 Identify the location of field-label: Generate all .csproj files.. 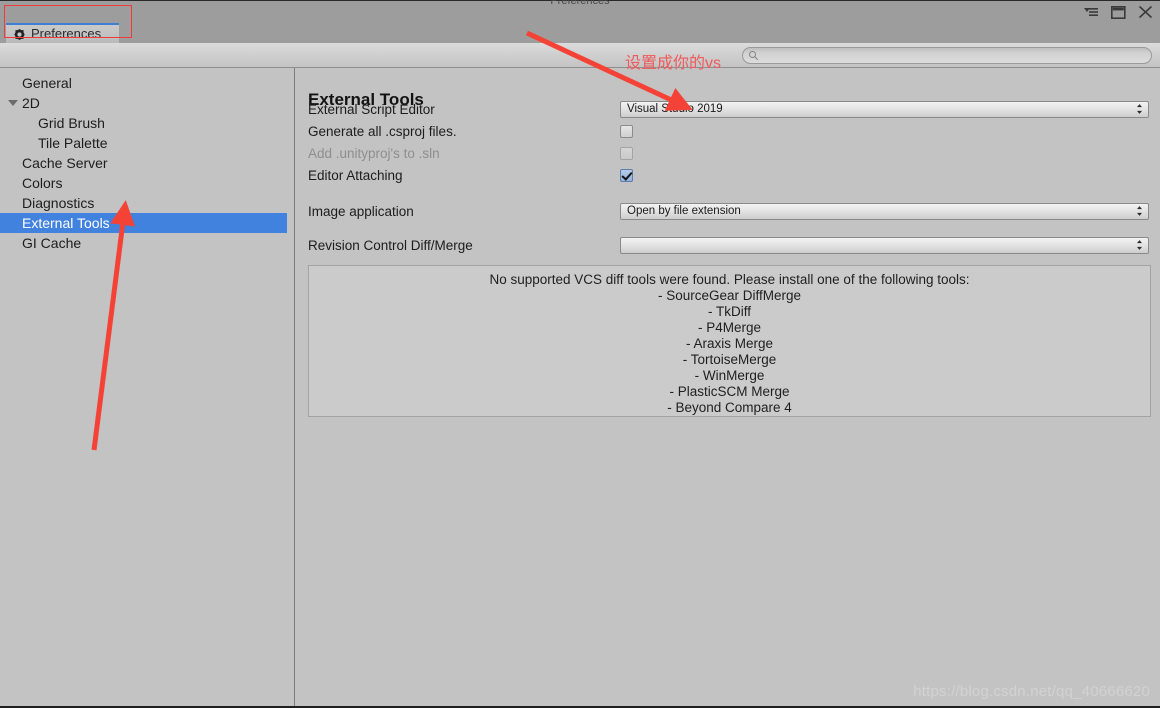
(382, 131).